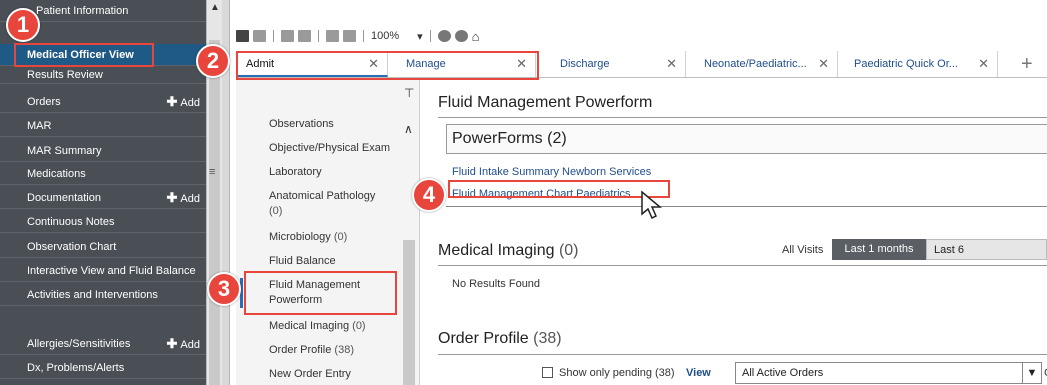 The width and height of the screenshot is (1047, 385). I want to click on sidebar-item-mar: MAR, so click(103, 126).